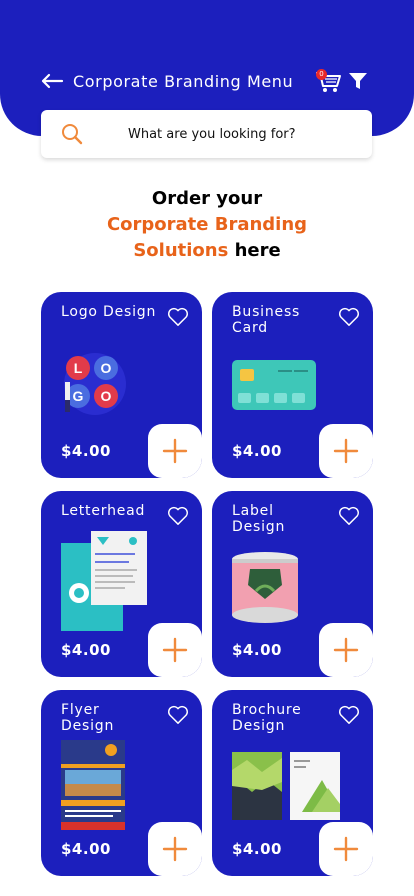  I want to click on product-card-letterhead: Letterhead $4.00, so click(121, 584).